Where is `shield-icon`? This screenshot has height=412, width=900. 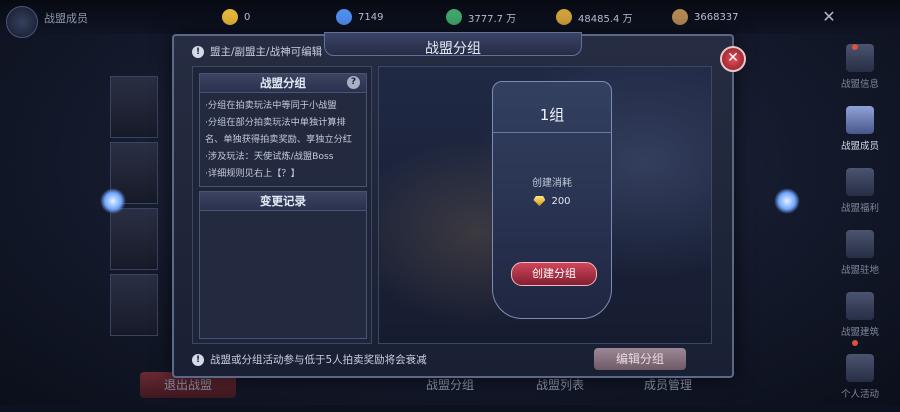
shield-icon is located at coordinates (860, 244).